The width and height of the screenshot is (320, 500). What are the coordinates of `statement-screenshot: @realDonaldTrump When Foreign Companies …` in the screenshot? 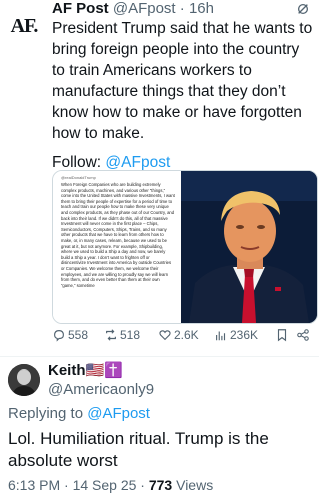 It's located at (117, 247).